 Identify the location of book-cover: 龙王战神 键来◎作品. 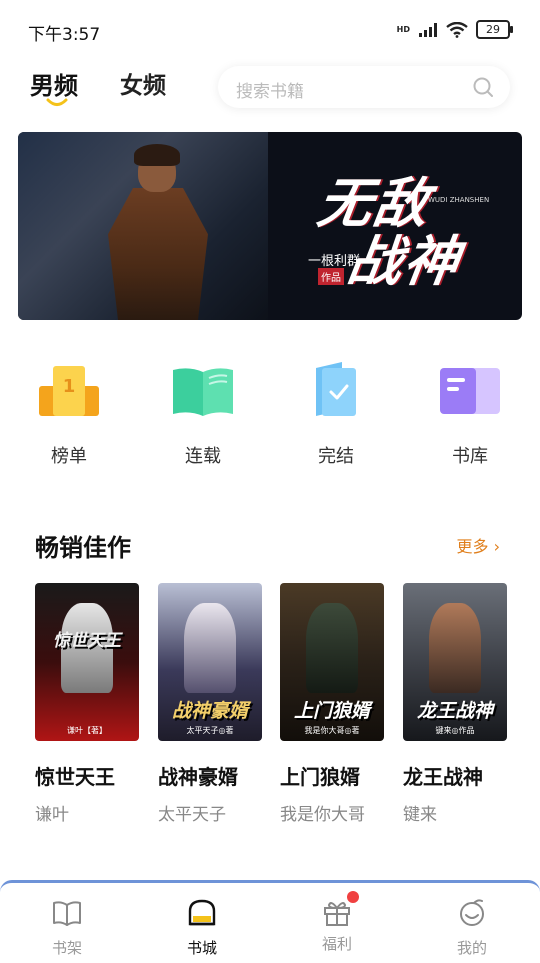
(455, 662).